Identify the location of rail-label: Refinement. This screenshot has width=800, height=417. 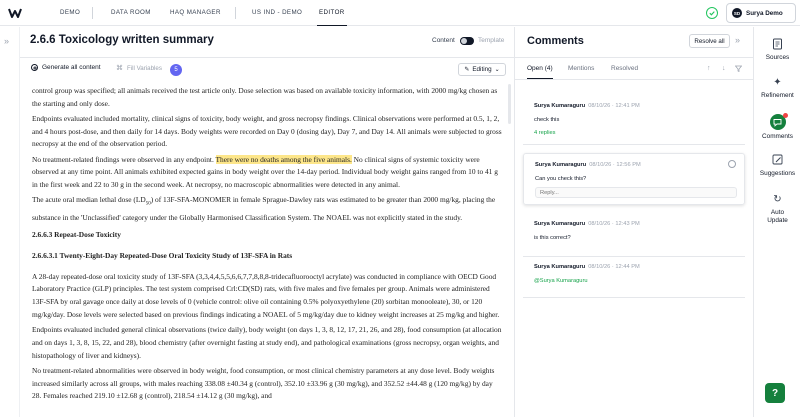
(777, 95).